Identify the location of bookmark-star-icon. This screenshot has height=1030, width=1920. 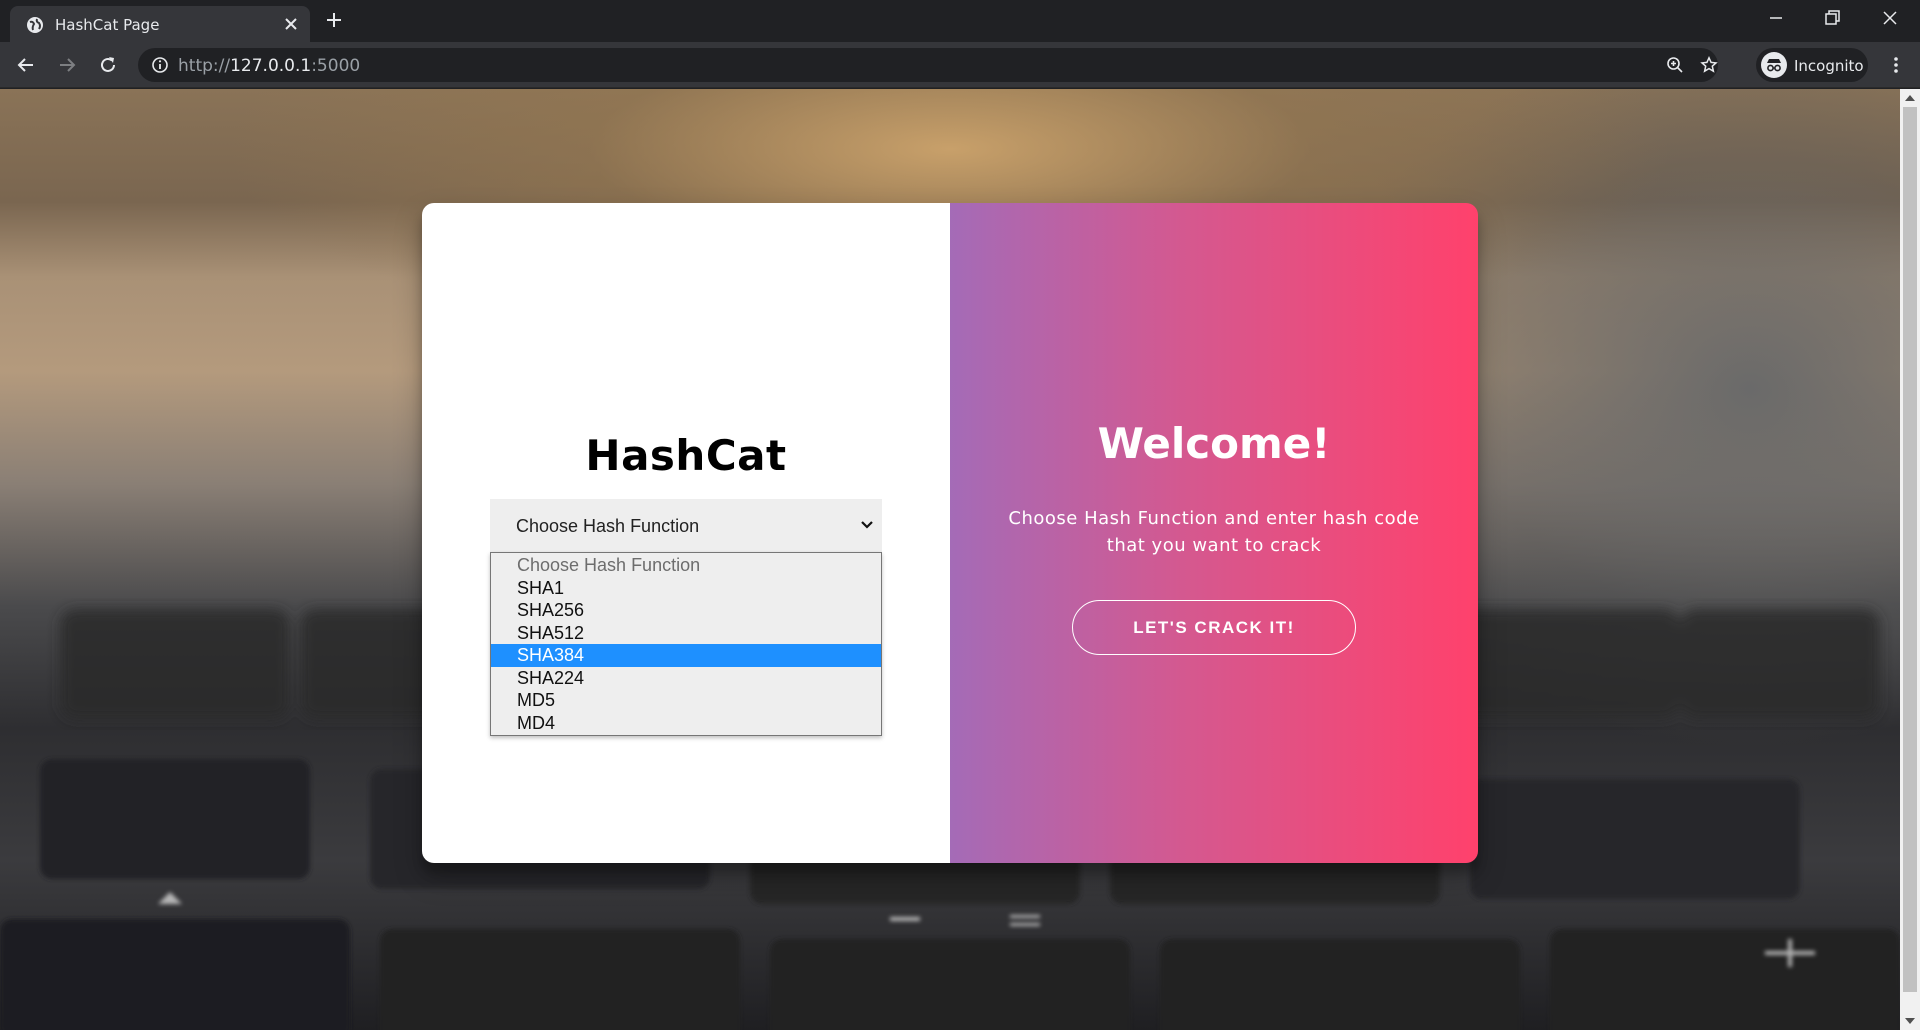
(1709, 65).